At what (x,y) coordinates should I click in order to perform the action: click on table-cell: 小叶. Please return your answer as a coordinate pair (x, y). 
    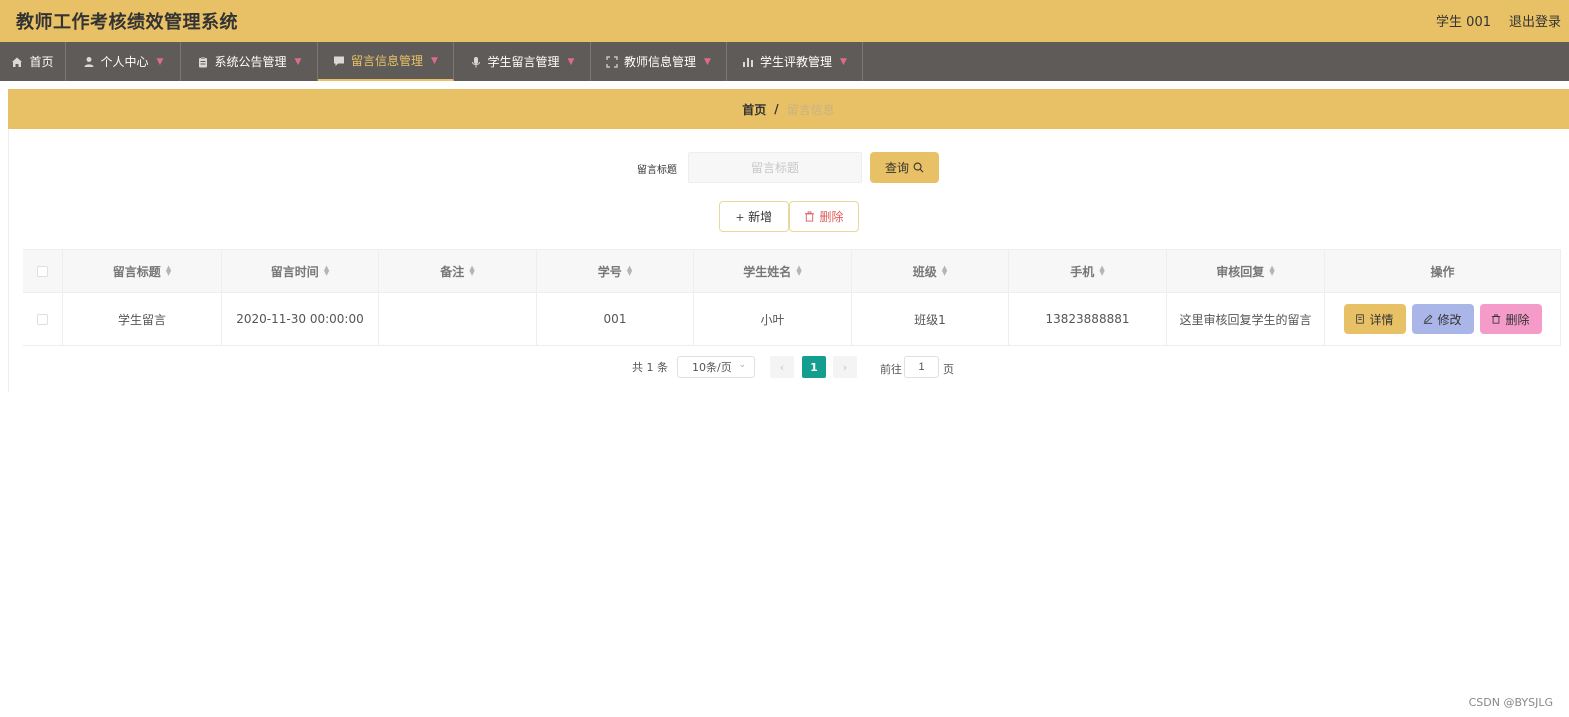
    Looking at the image, I should click on (773, 319).